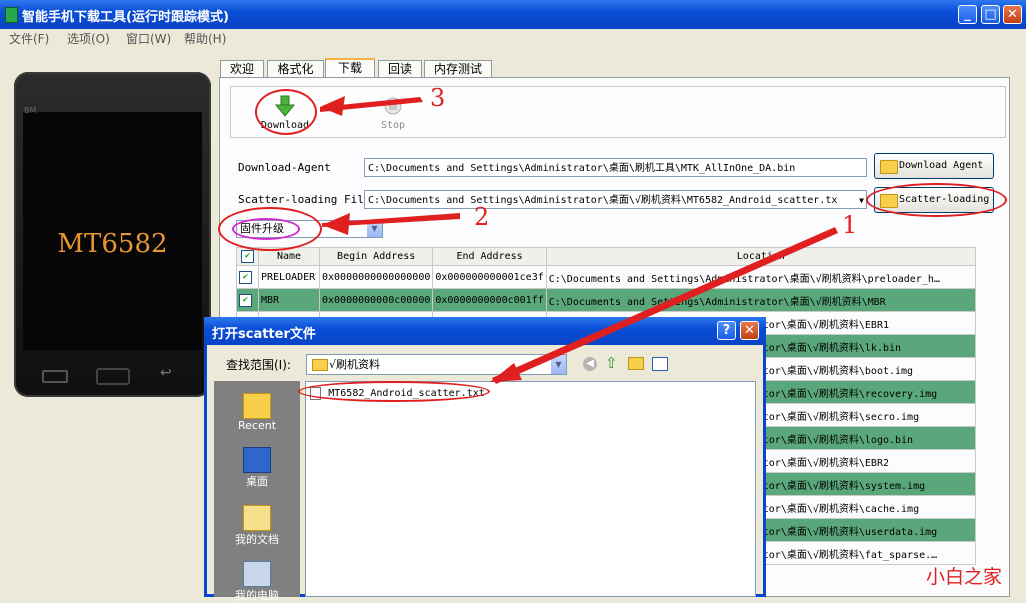  Describe the element at coordinates (332, 106) in the screenshot. I see `arrow-3-head` at that location.